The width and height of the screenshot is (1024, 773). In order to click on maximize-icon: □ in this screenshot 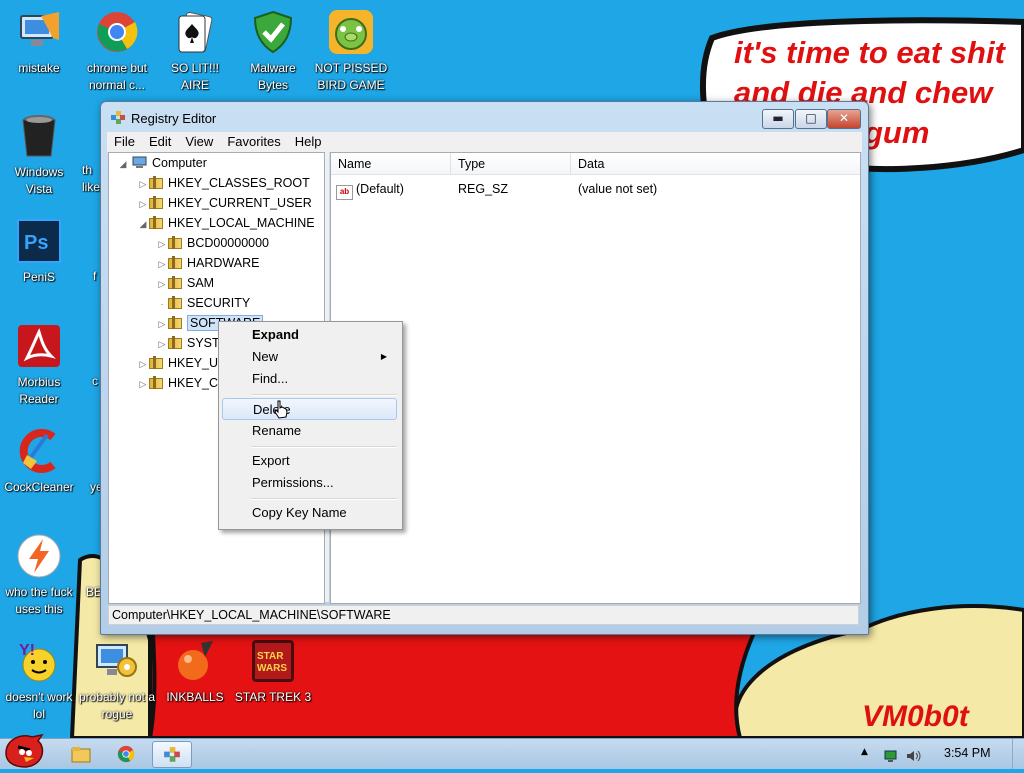, I will do `click(811, 118)`.